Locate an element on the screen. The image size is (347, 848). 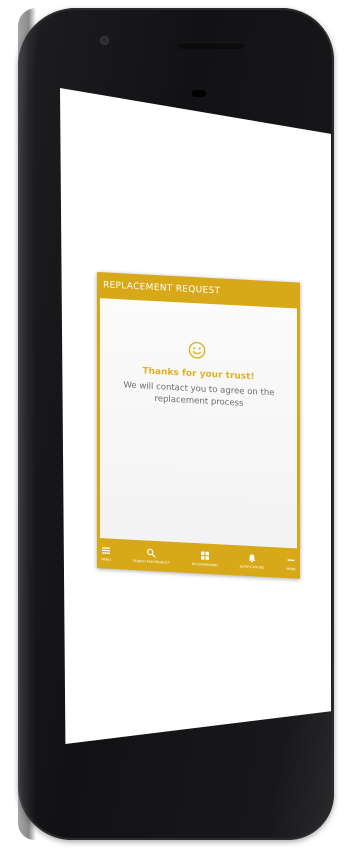
nav-dashboard-label: My Dashboard is located at coordinates (204, 564).